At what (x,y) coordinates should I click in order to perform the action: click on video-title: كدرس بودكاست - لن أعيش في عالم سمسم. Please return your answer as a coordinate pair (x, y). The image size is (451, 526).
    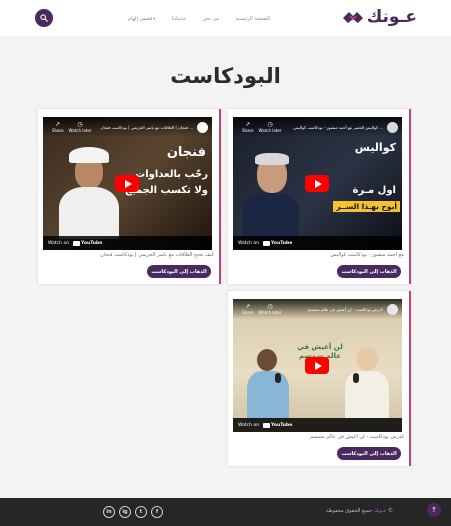
    Looking at the image, I should click on (334, 309).